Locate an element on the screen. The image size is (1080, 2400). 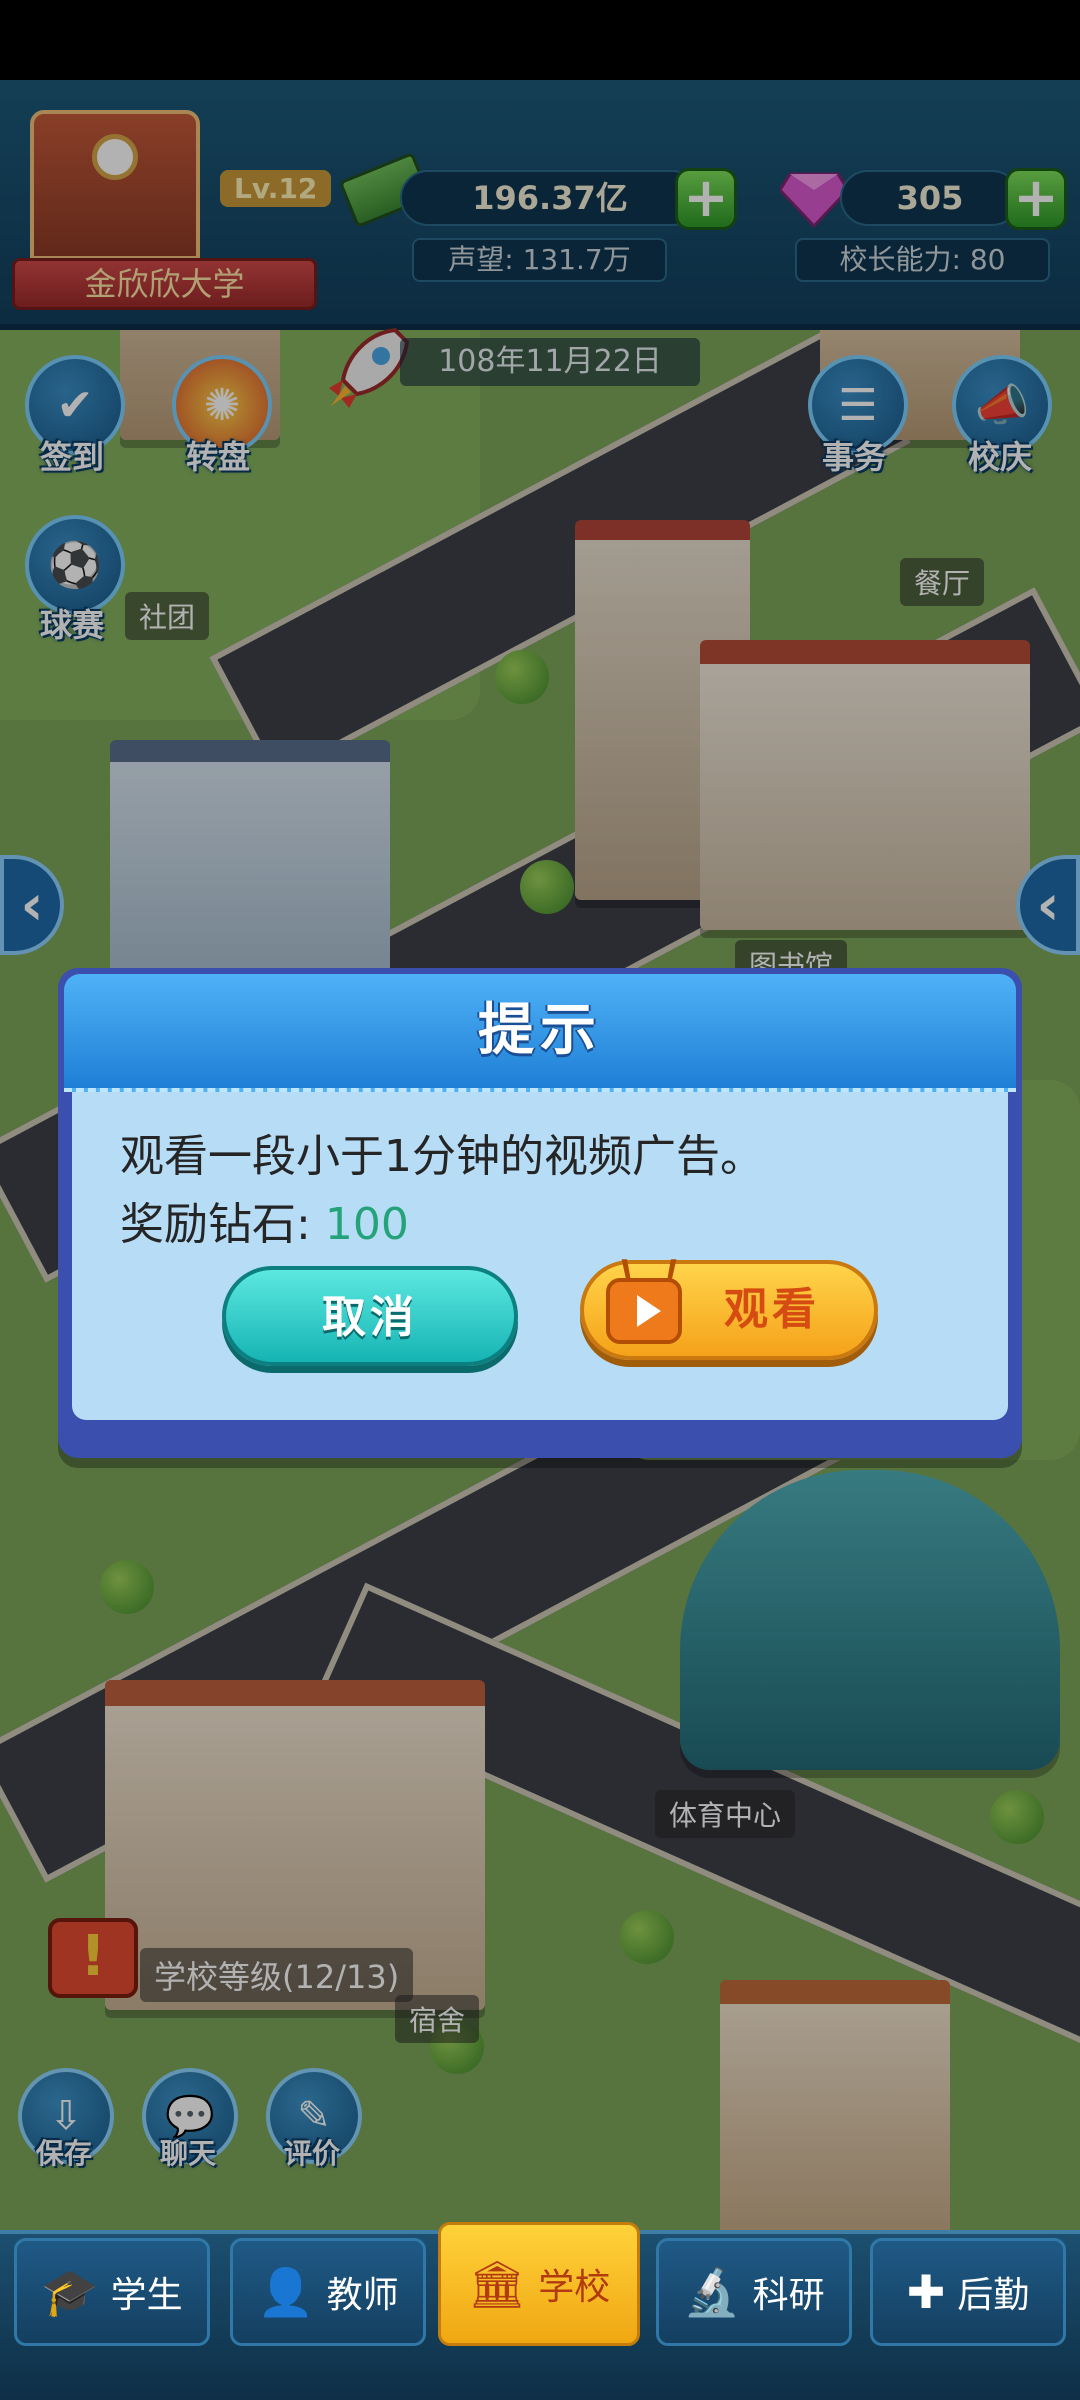
reward-value: 100 is located at coordinates (366, 1224).